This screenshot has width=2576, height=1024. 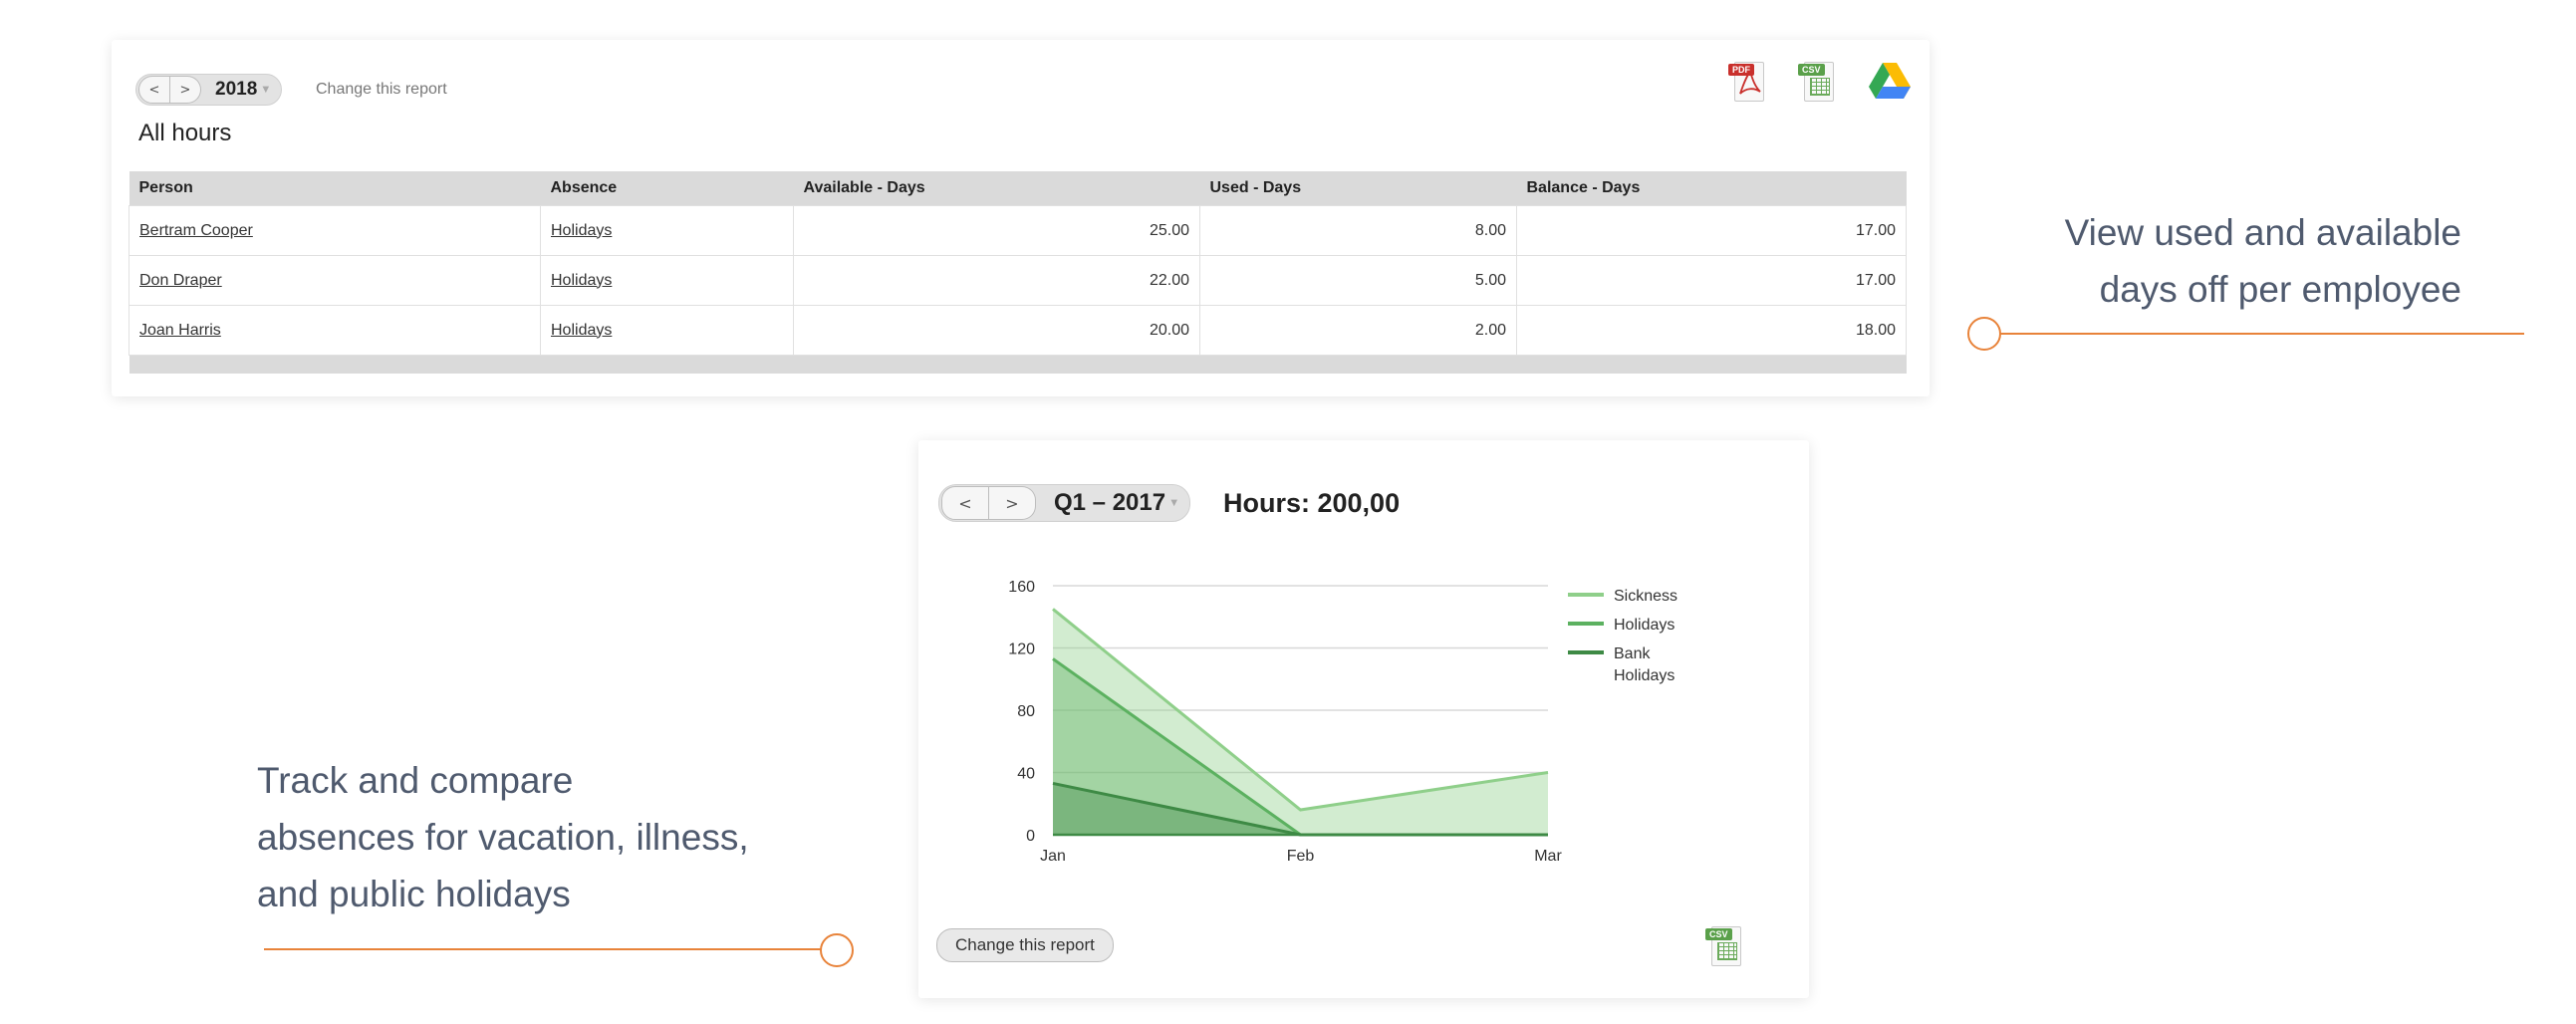 I want to click on table-row: Joan Harris Holidays 20.00 2.00 18.00, so click(x=1018, y=330).